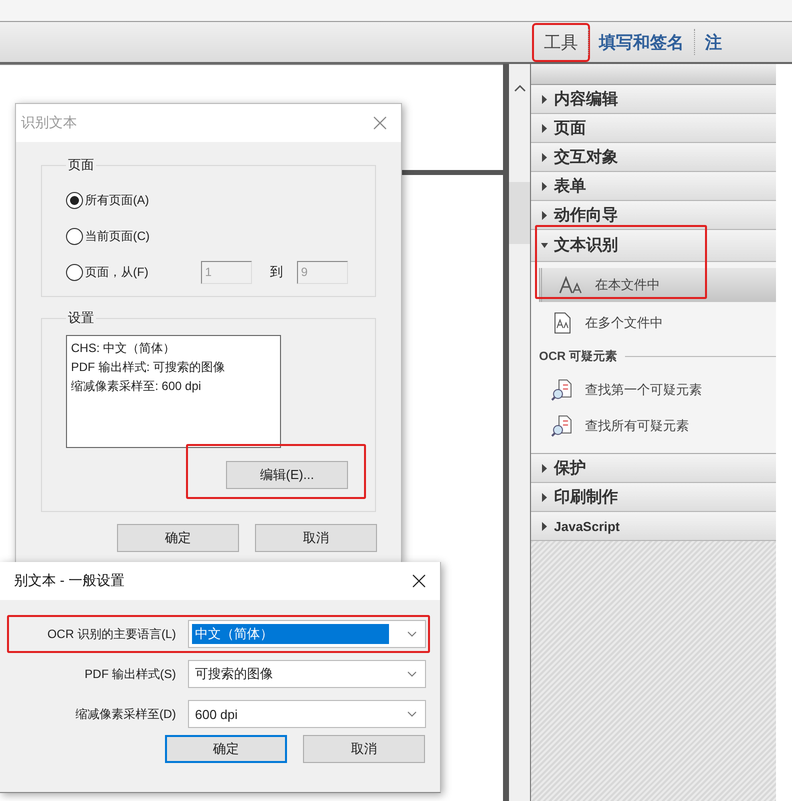 This screenshot has height=801, width=792. Describe the element at coordinates (520, 88) in the screenshot. I see `scroll-up-icon` at that location.